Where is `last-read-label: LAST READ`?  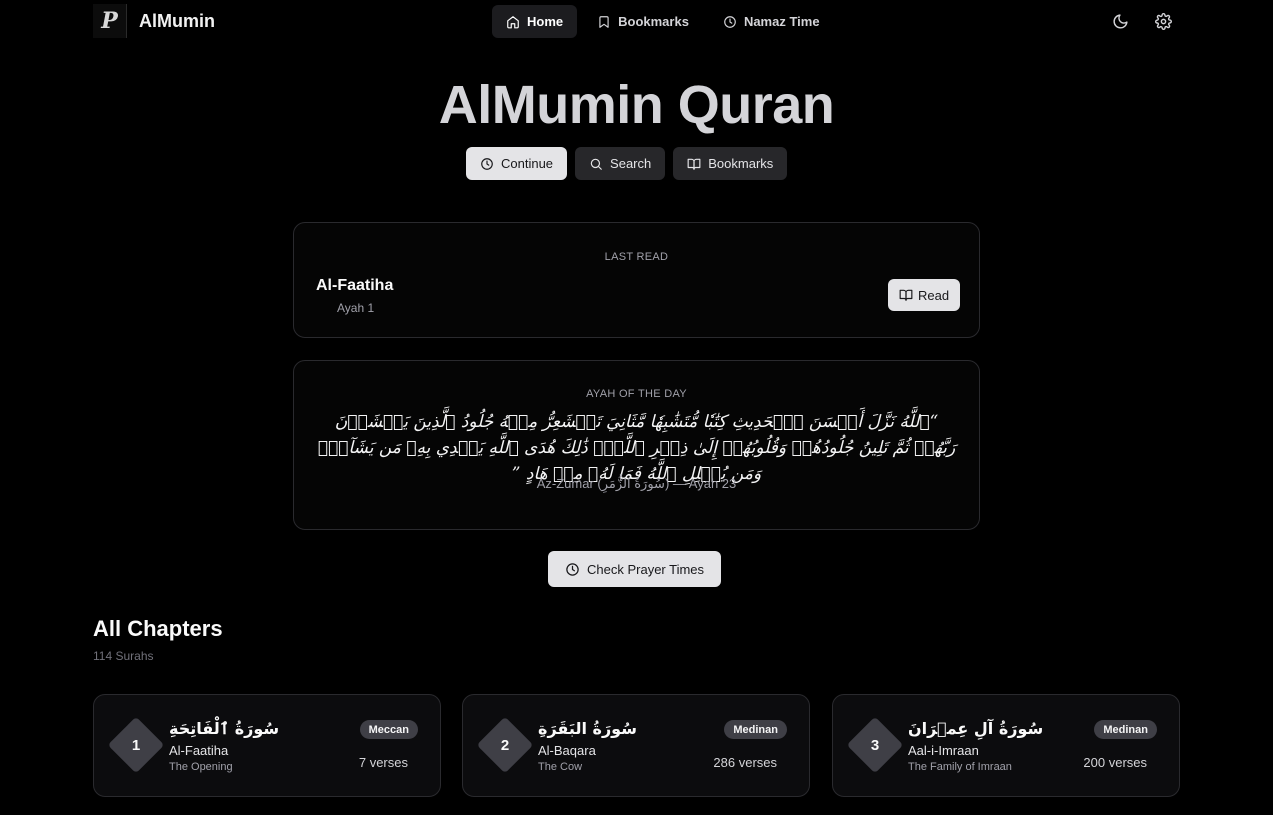 last-read-label: LAST READ is located at coordinates (636, 257).